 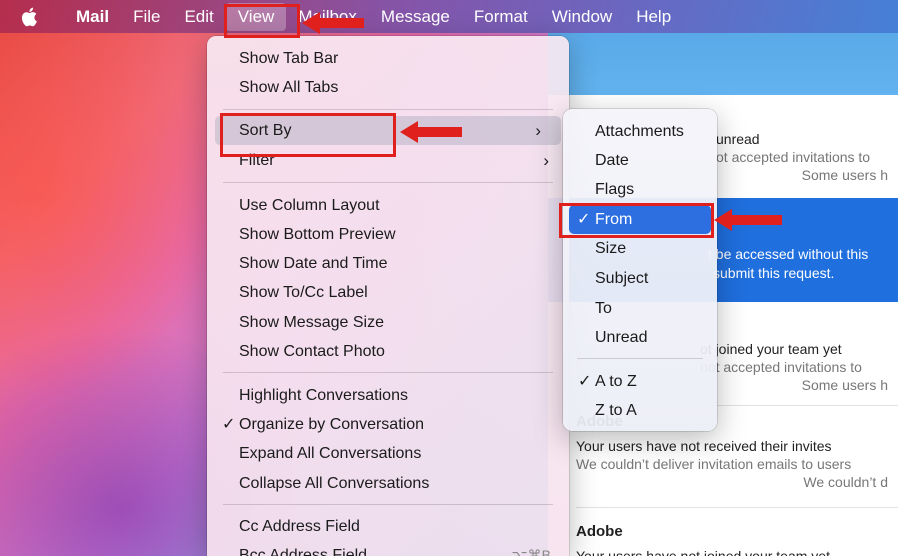 I want to click on menubar-message: Message, so click(x=415, y=16).